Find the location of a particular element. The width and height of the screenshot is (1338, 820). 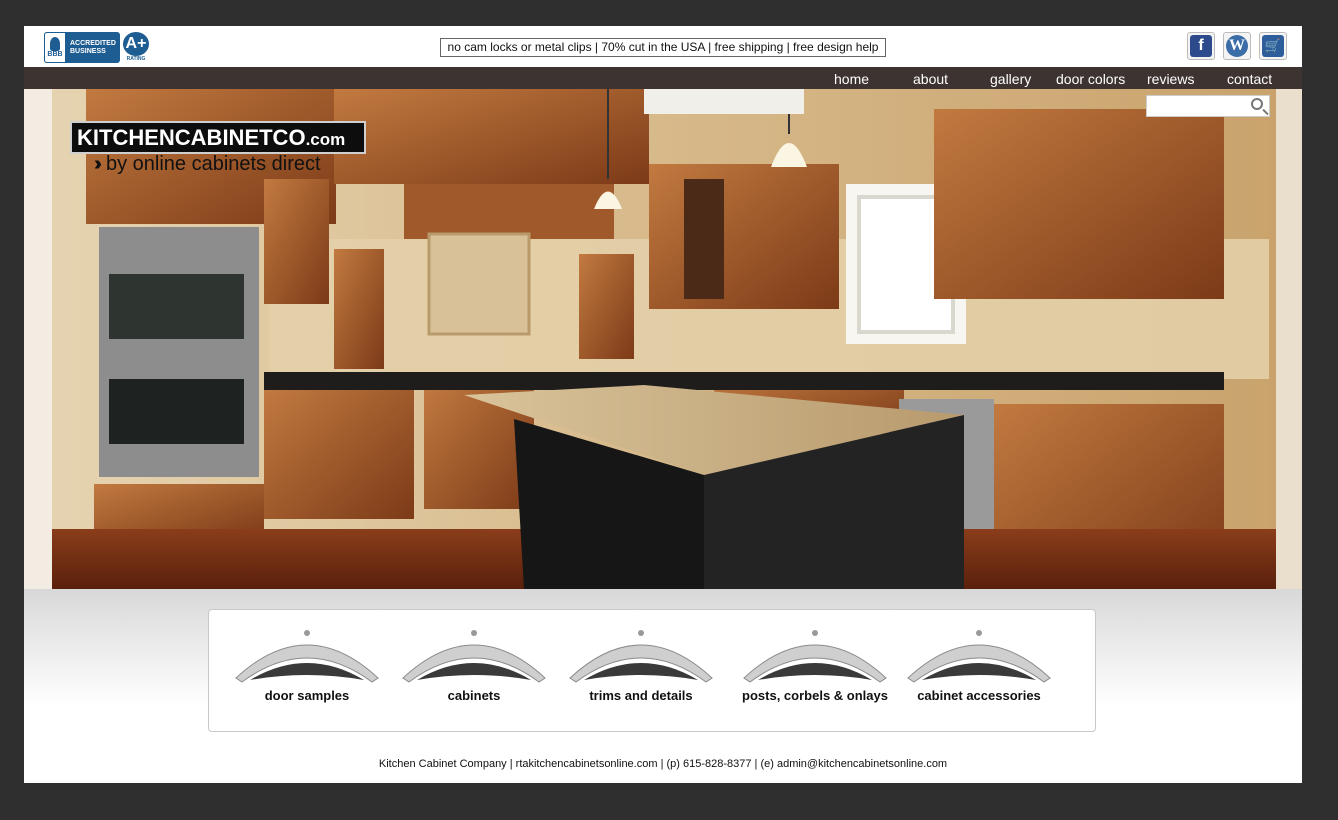

category-cabinets: cabinets is located at coordinates (474, 664).